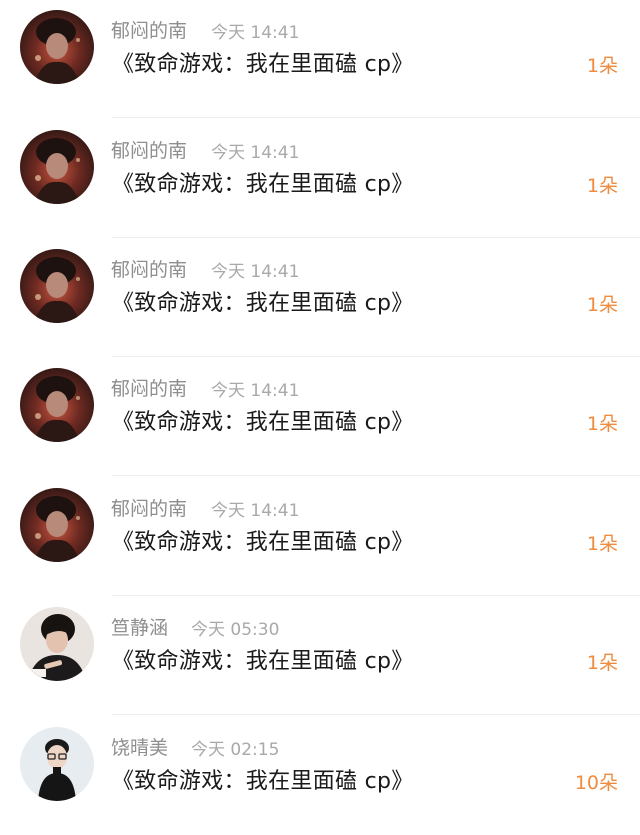 This screenshot has width=640, height=835. Describe the element at coordinates (596, 783) in the screenshot. I see `gift-count: 10朵` at that location.